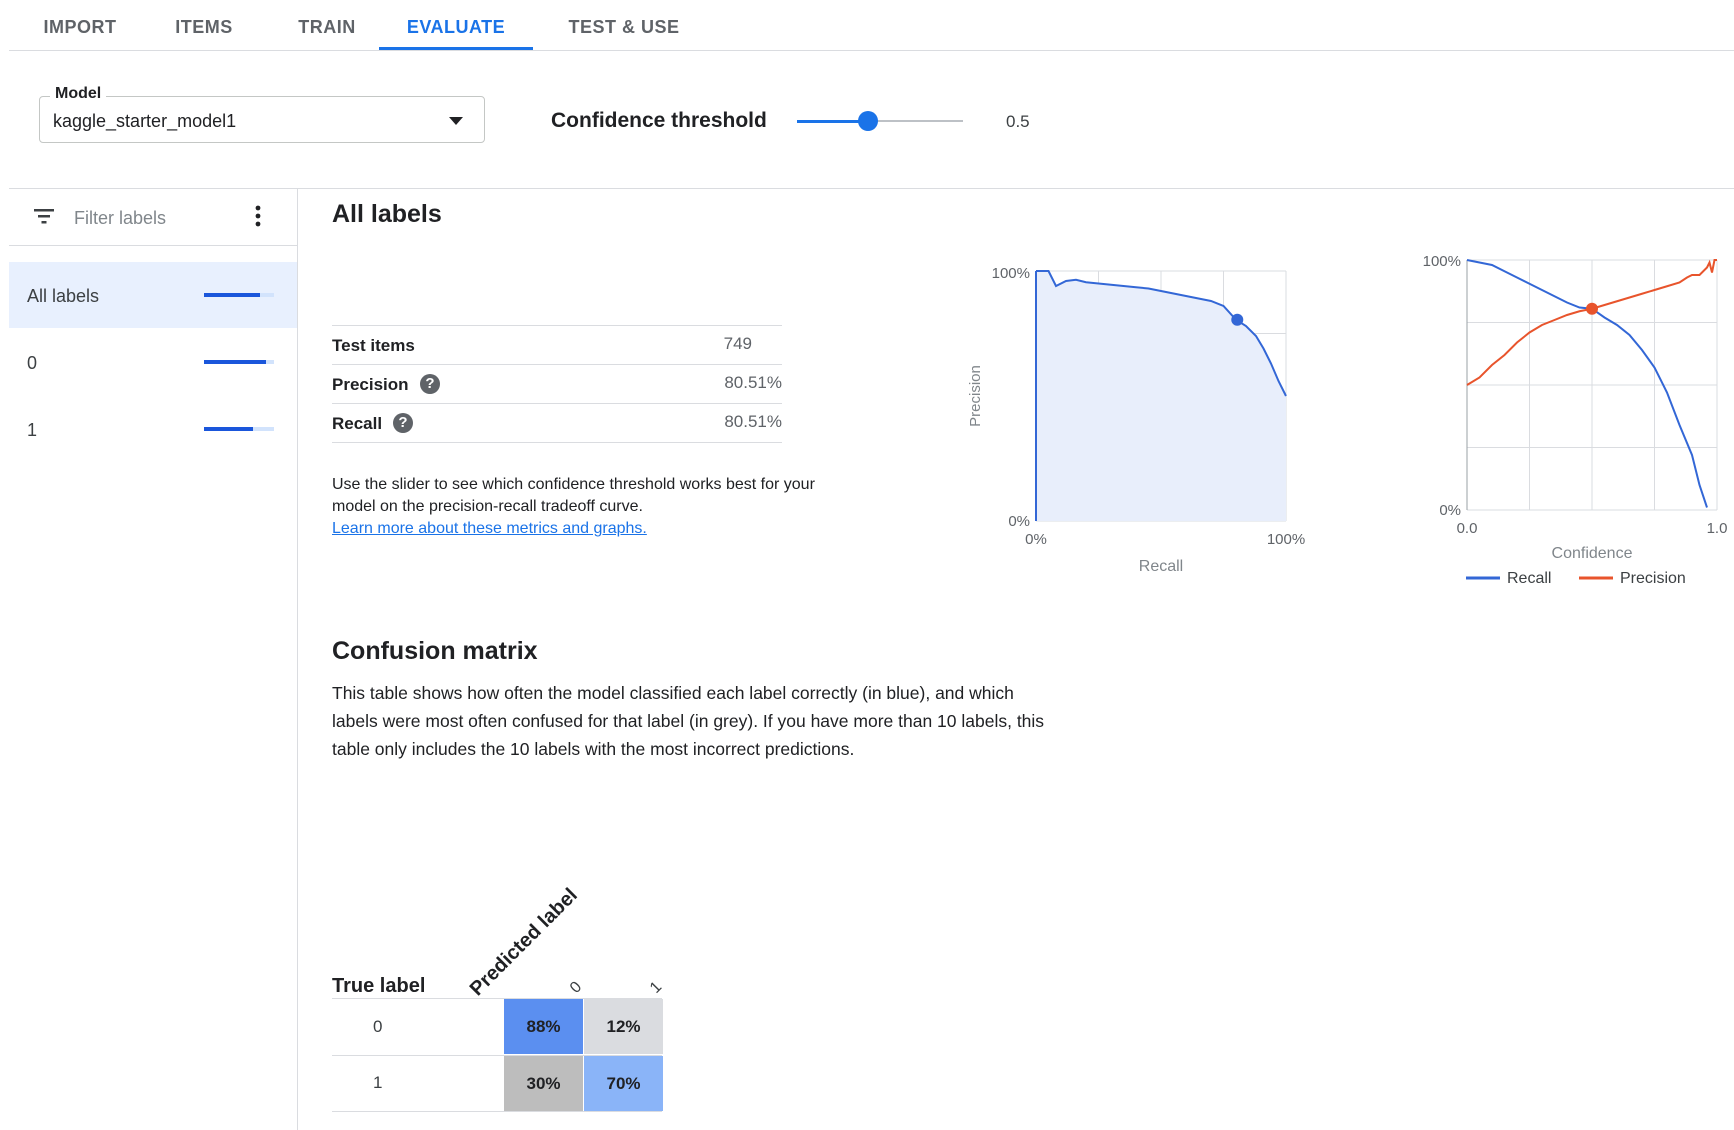  Describe the element at coordinates (44, 216) in the screenshot. I see `filter-icon` at that location.